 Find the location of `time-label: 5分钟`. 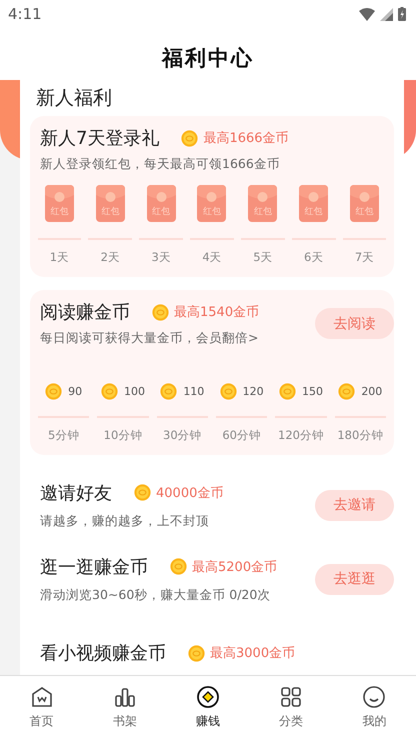

time-label: 5分钟 is located at coordinates (64, 436).